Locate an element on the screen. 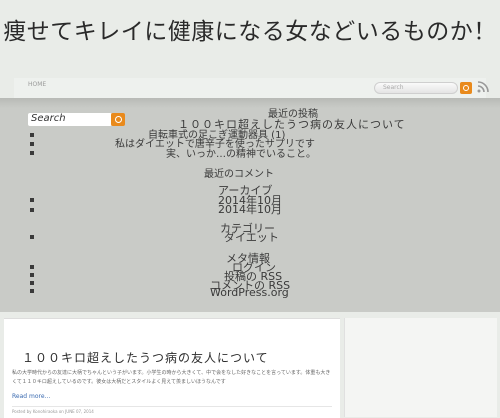 The image size is (500, 418). recent-post-link: 実、いっか…の精神でいること。 is located at coordinates (241, 152).